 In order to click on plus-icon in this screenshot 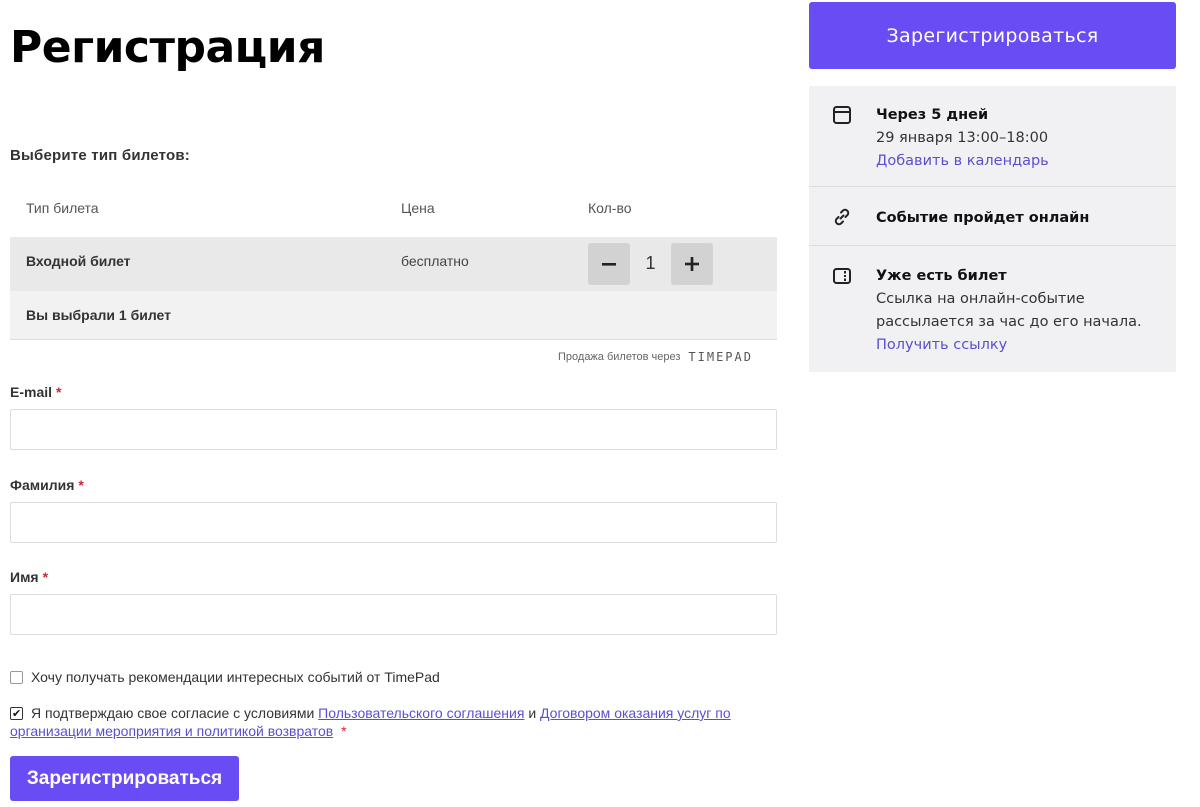, I will do `click(692, 264)`.